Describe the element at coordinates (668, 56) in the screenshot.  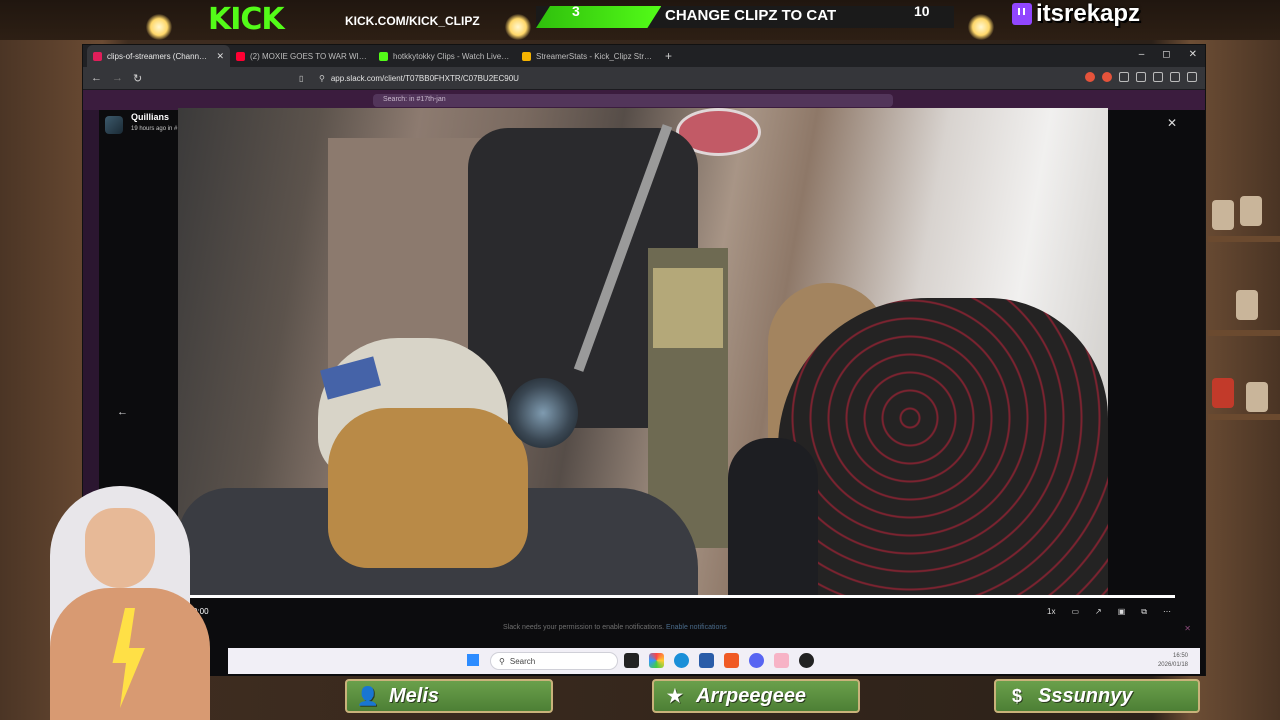
I see `new-tab-button: +` at that location.